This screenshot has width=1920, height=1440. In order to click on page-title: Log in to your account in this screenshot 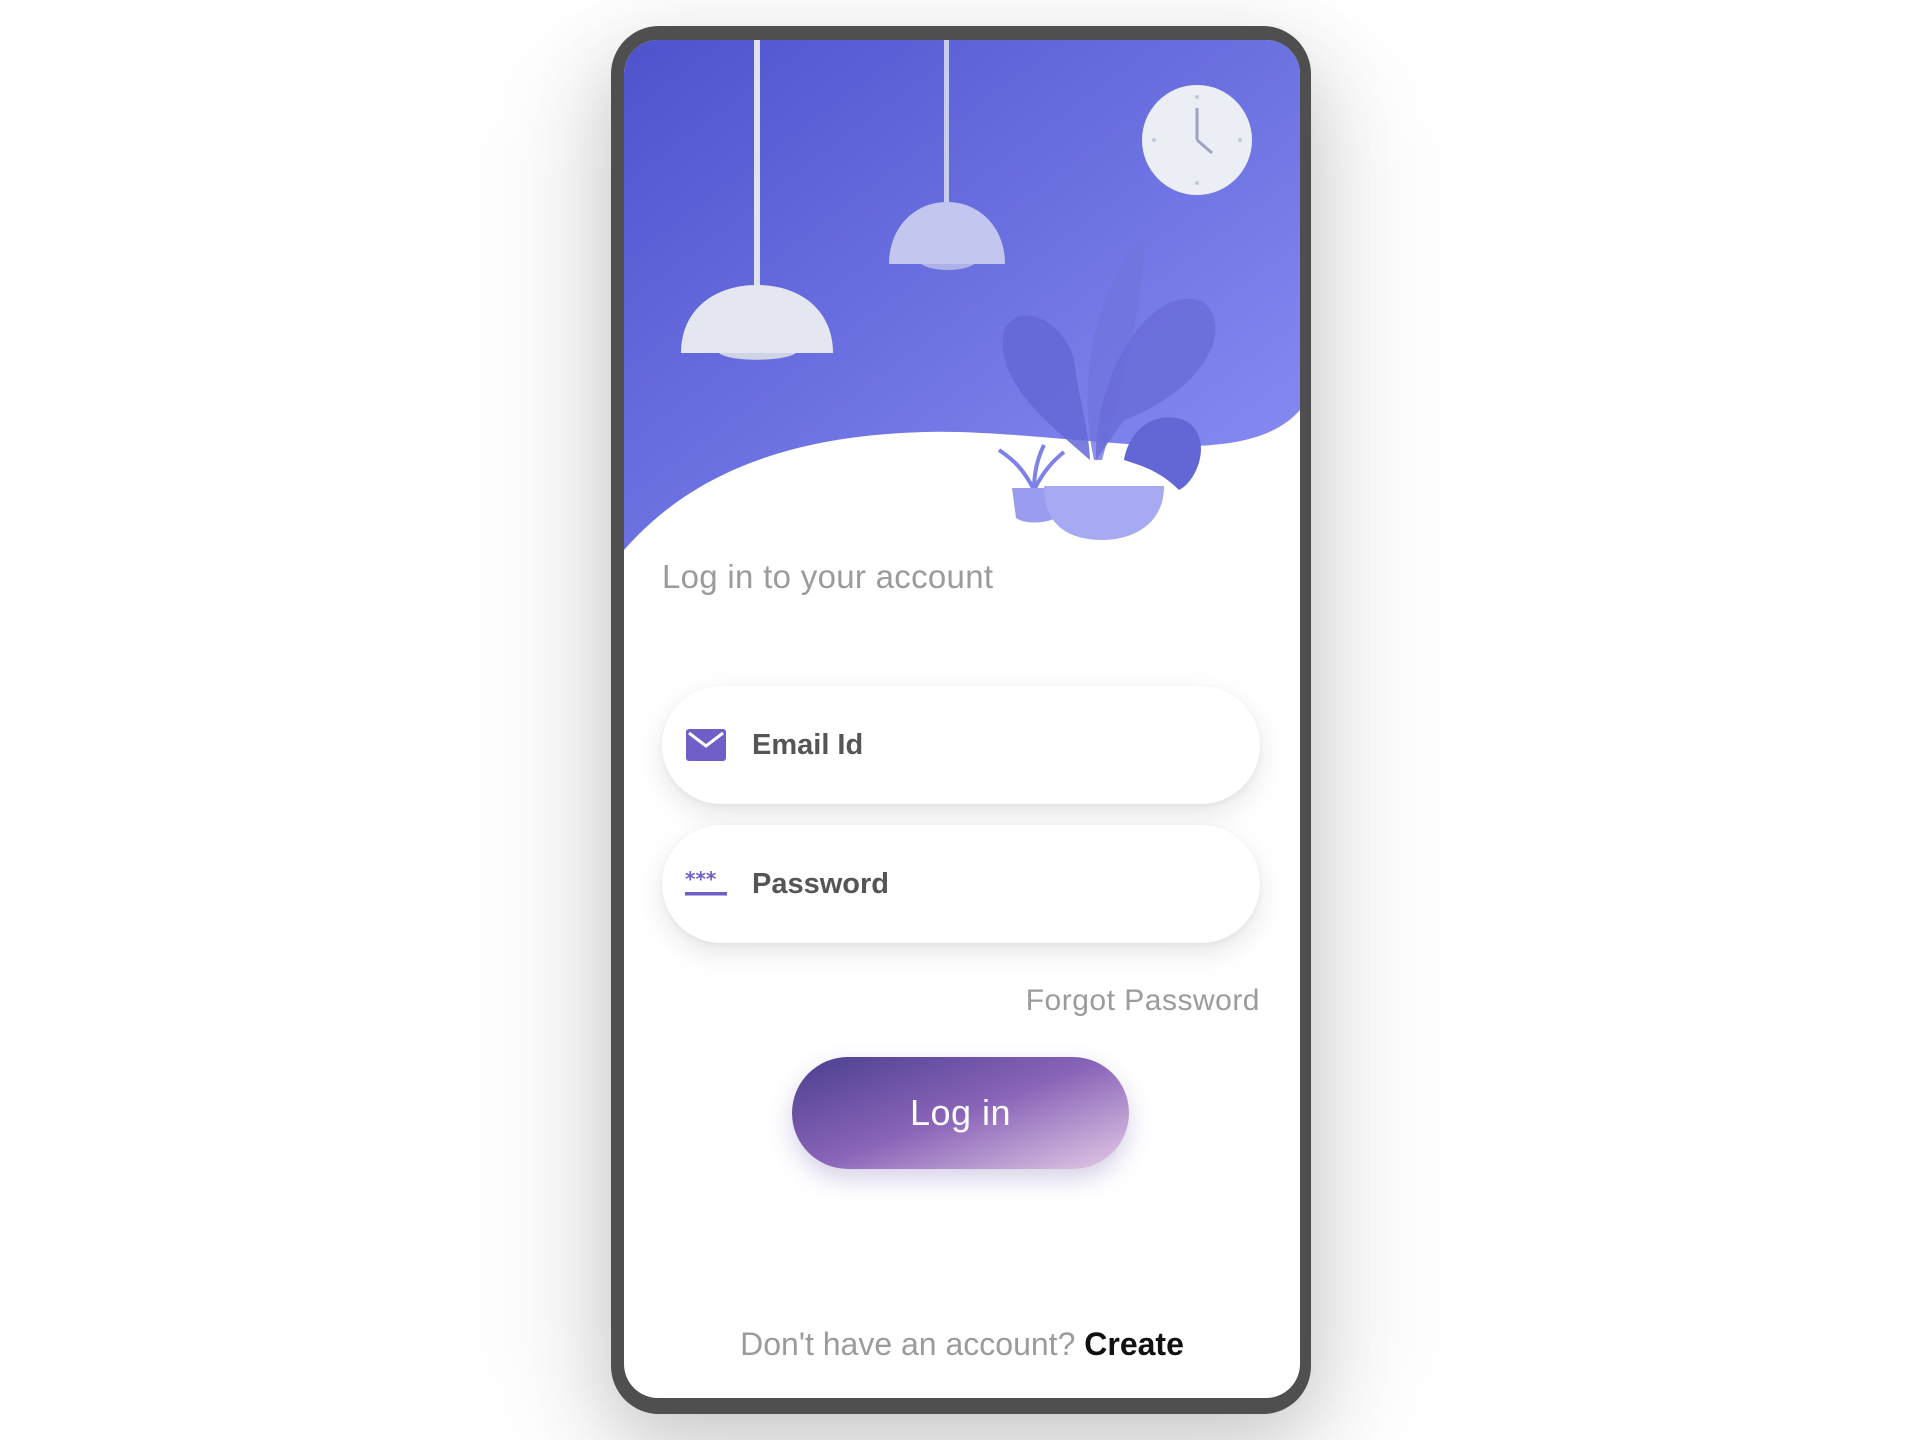, I will do `click(828, 576)`.